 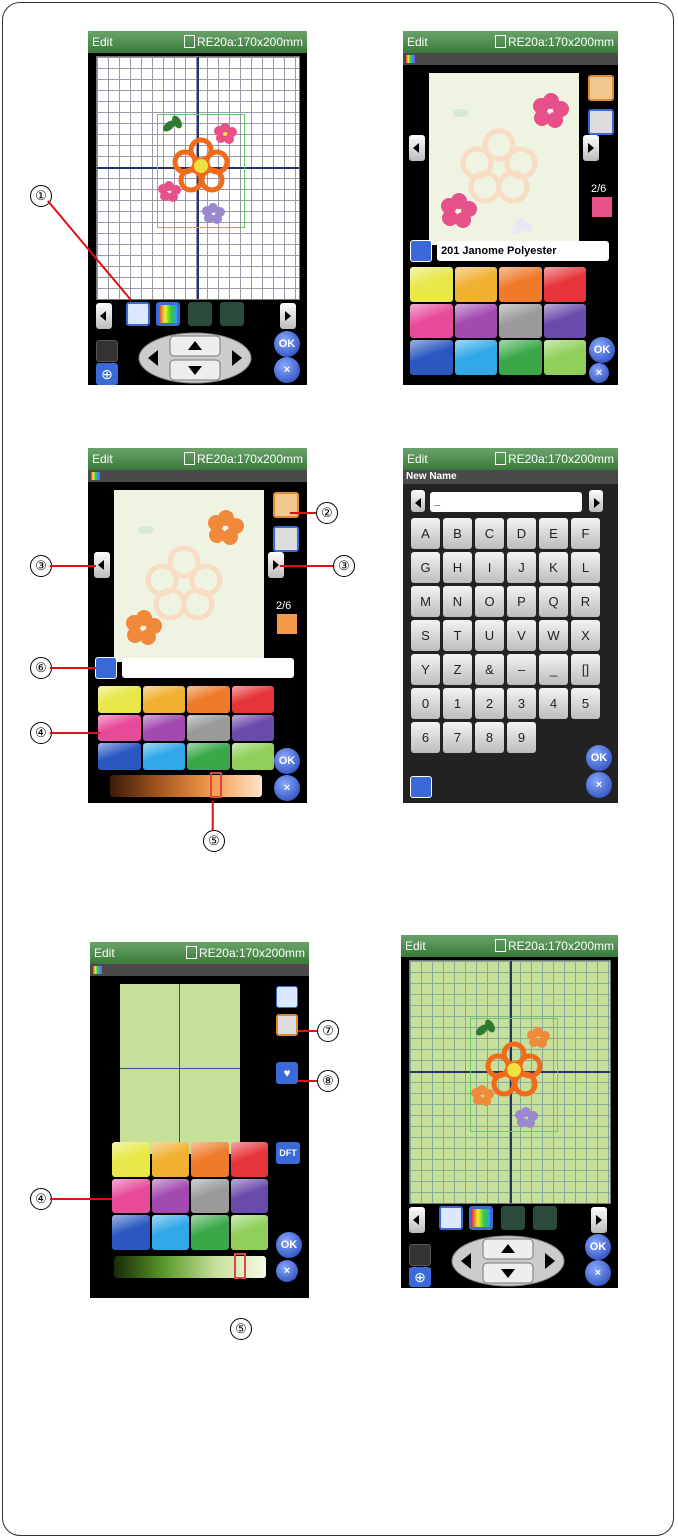 What do you see at coordinates (288, 1153) in the screenshot?
I see `default-button: DFT` at bounding box center [288, 1153].